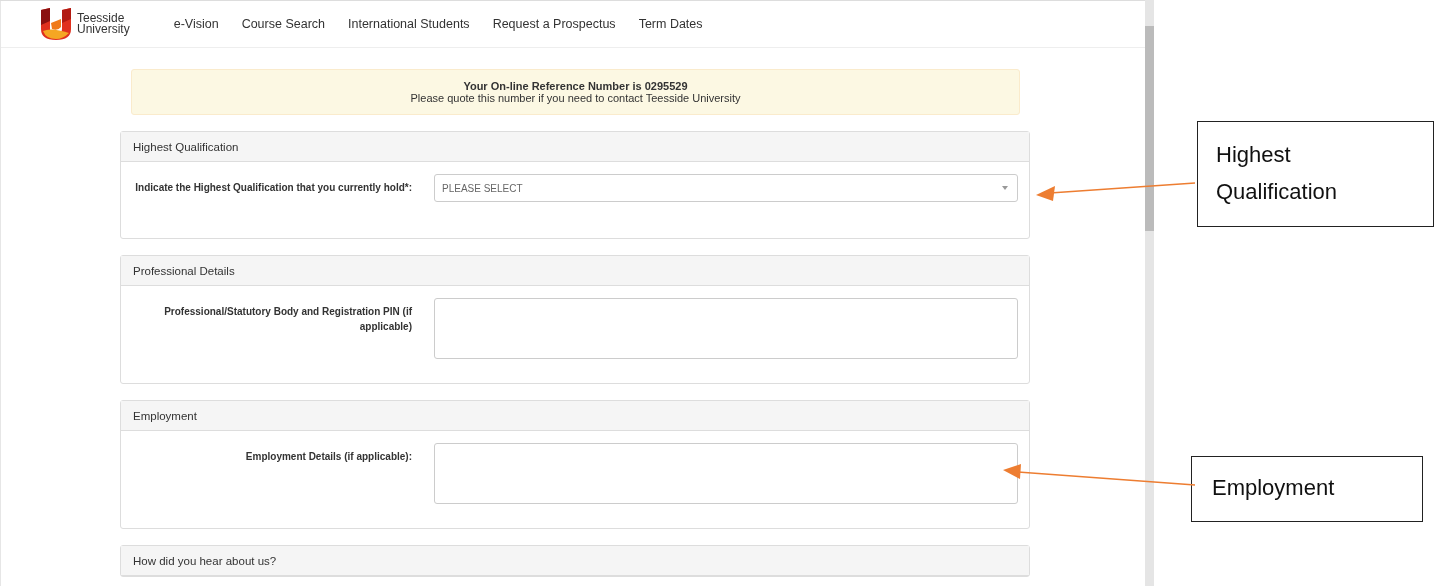 The image size is (1438, 586). What do you see at coordinates (409, 24) in the screenshot?
I see `nav-link: International Students` at bounding box center [409, 24].